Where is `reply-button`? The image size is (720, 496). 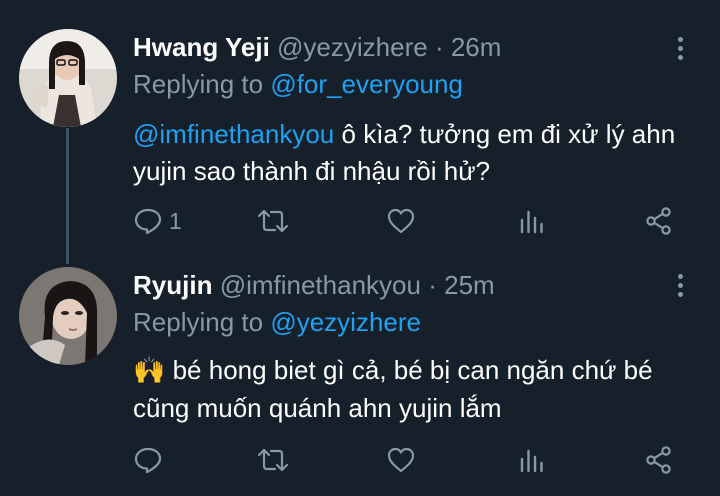 reply-button is located at coordinates (151, 460).